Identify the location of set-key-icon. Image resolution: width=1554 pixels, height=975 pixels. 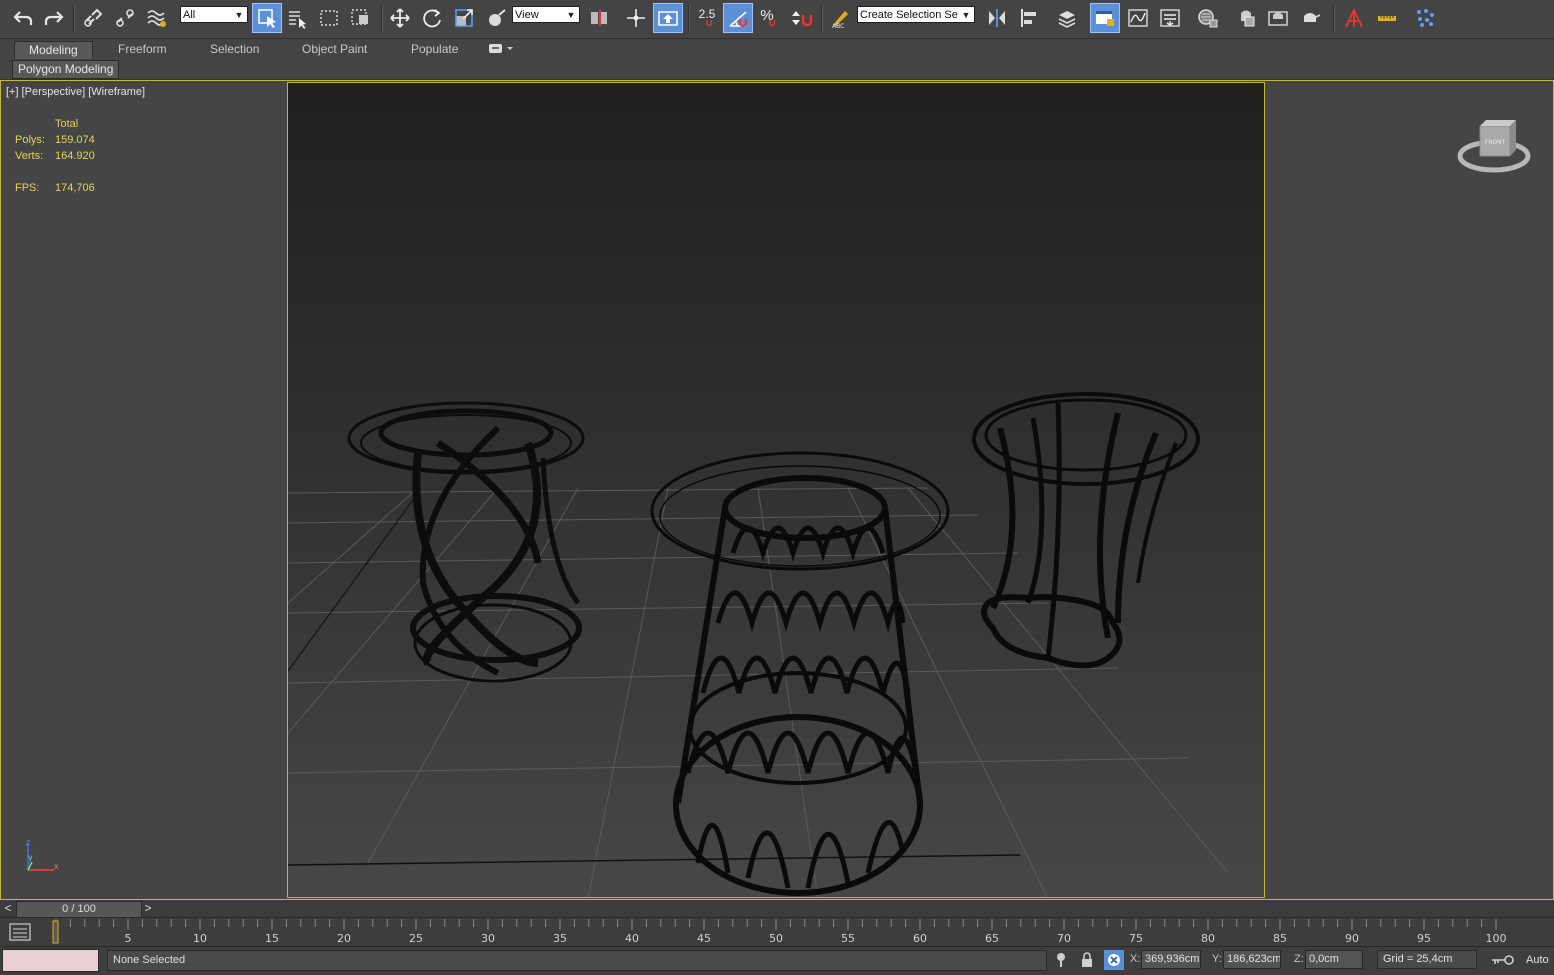
(1502, 960).